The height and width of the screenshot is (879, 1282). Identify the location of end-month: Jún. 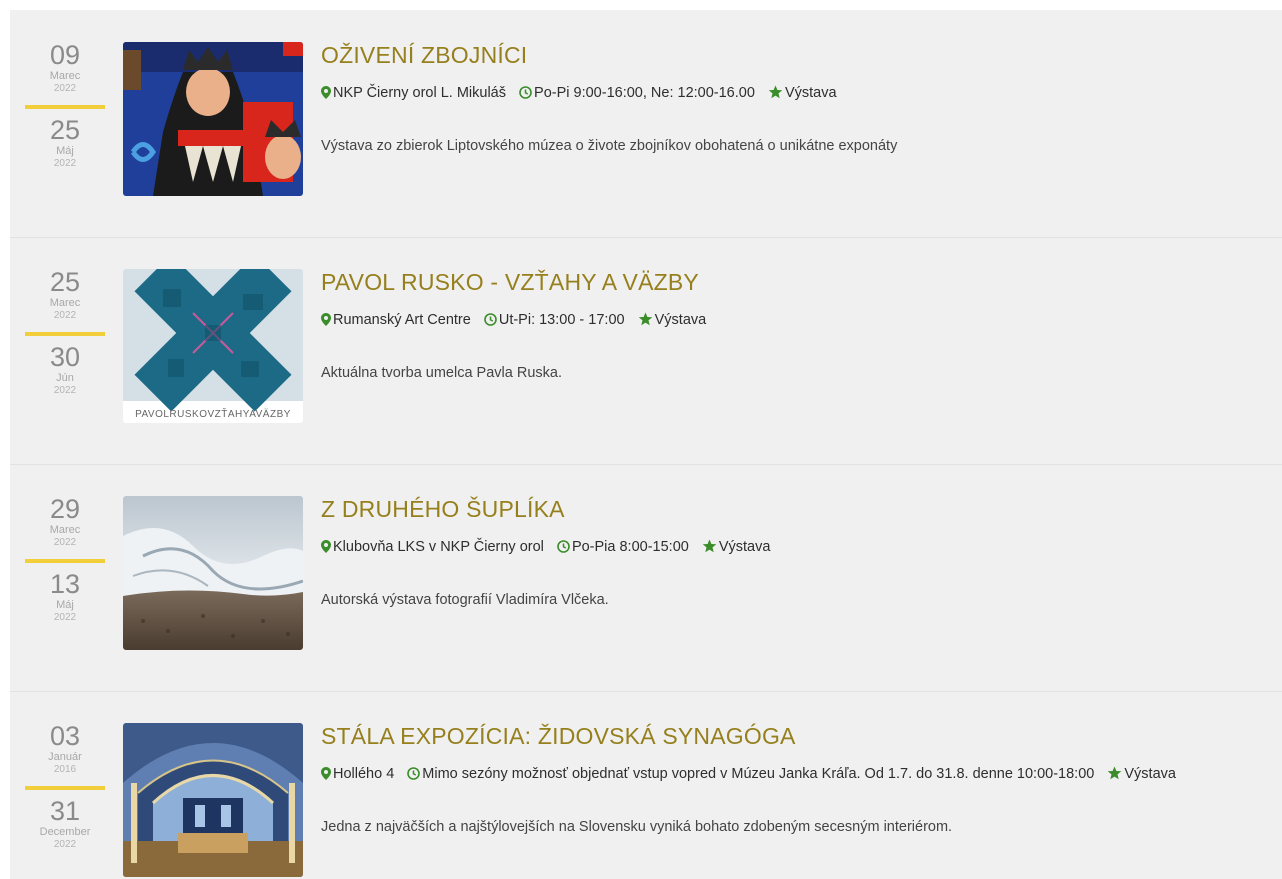
(65, 378).